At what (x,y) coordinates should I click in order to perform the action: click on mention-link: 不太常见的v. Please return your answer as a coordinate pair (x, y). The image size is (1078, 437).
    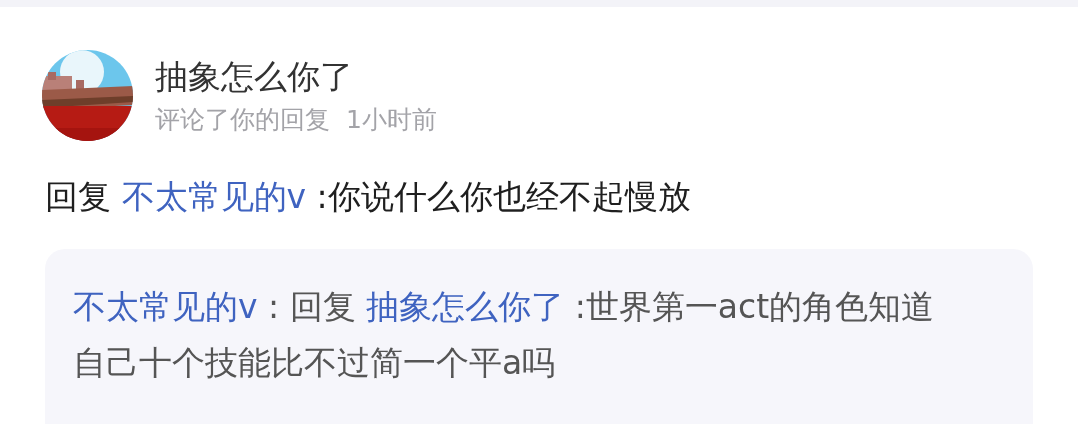
    Looking at the image, I should click on (214, 196).